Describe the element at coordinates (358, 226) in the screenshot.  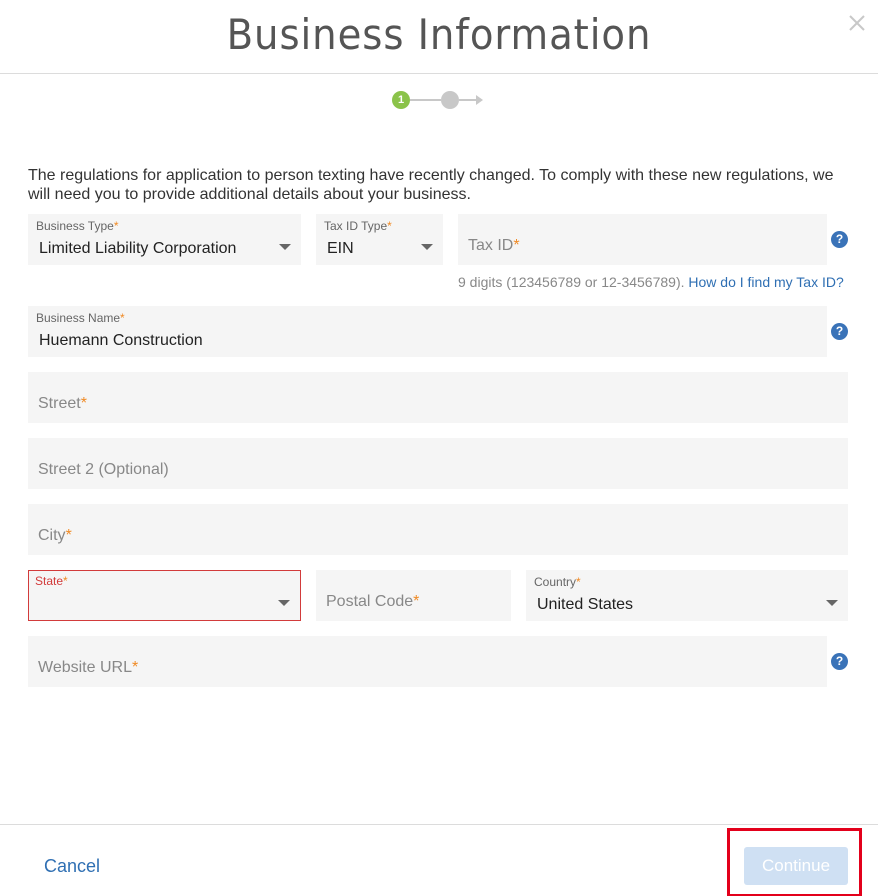
I see `tax-id-type-label: Tax ID Type*` at that location.